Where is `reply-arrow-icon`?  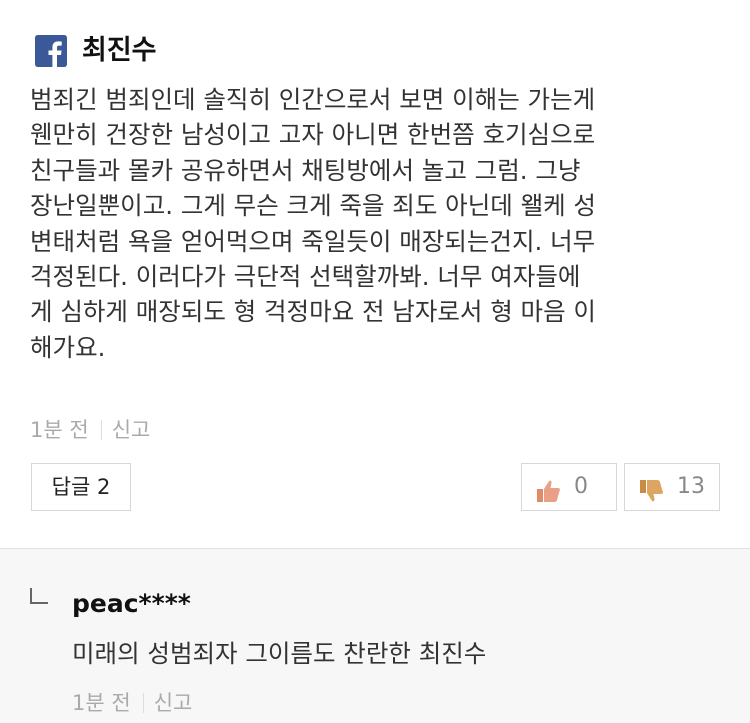
reply-arrow-icon is located at coordinates (39, 596).